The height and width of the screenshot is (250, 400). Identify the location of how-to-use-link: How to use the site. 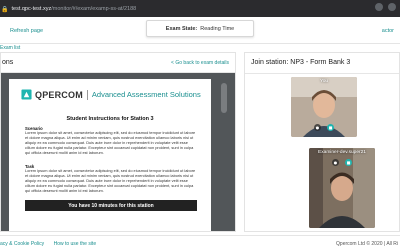
(75, 244).